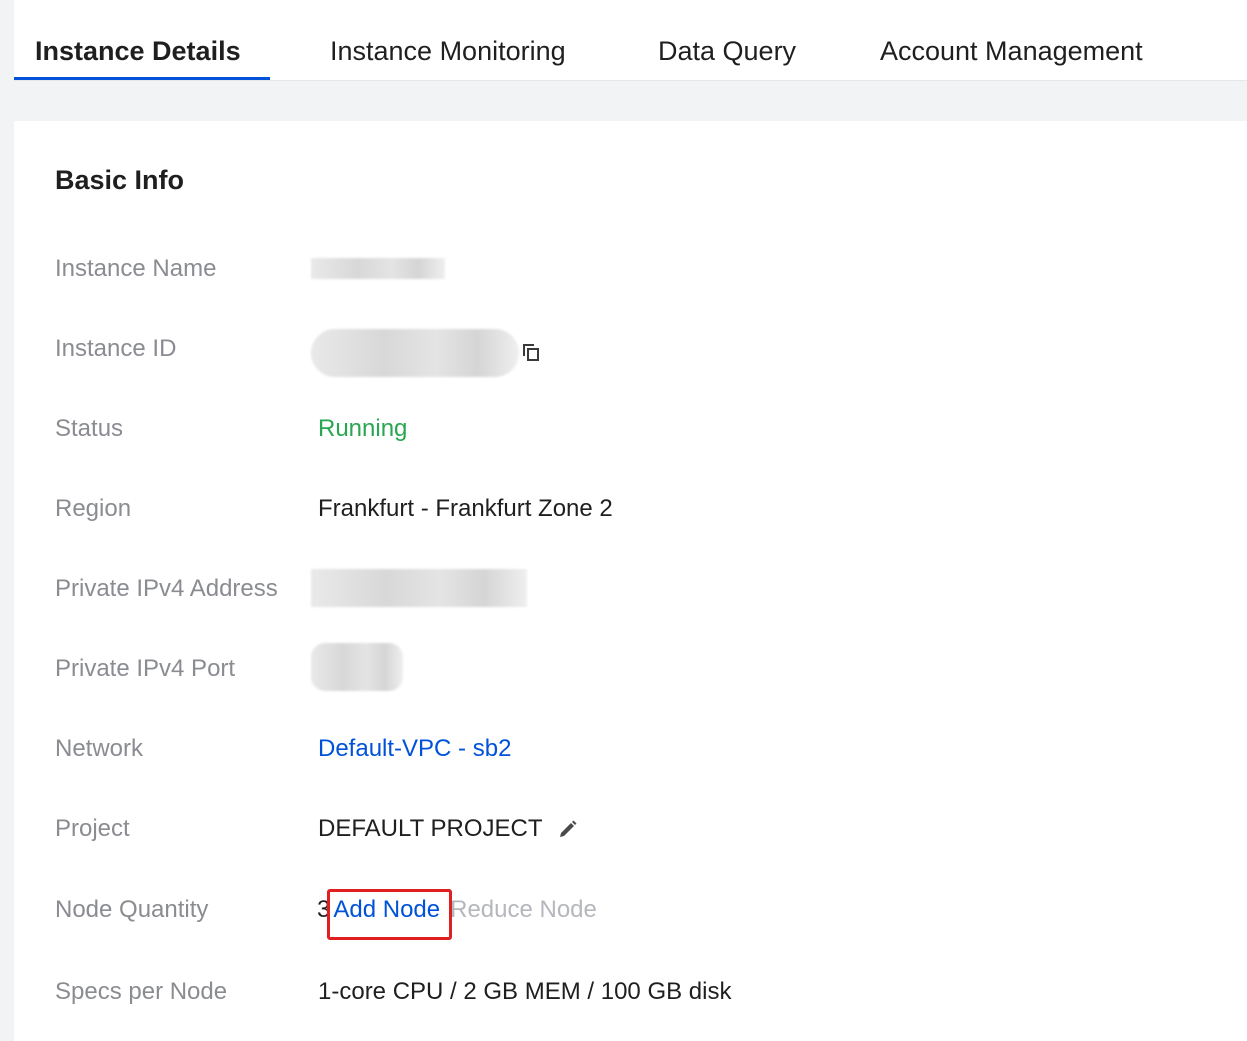 This screenshot has width=1247, height=1041. I want to click on node-quantity-label: Node Quantity, so click(132, 909).